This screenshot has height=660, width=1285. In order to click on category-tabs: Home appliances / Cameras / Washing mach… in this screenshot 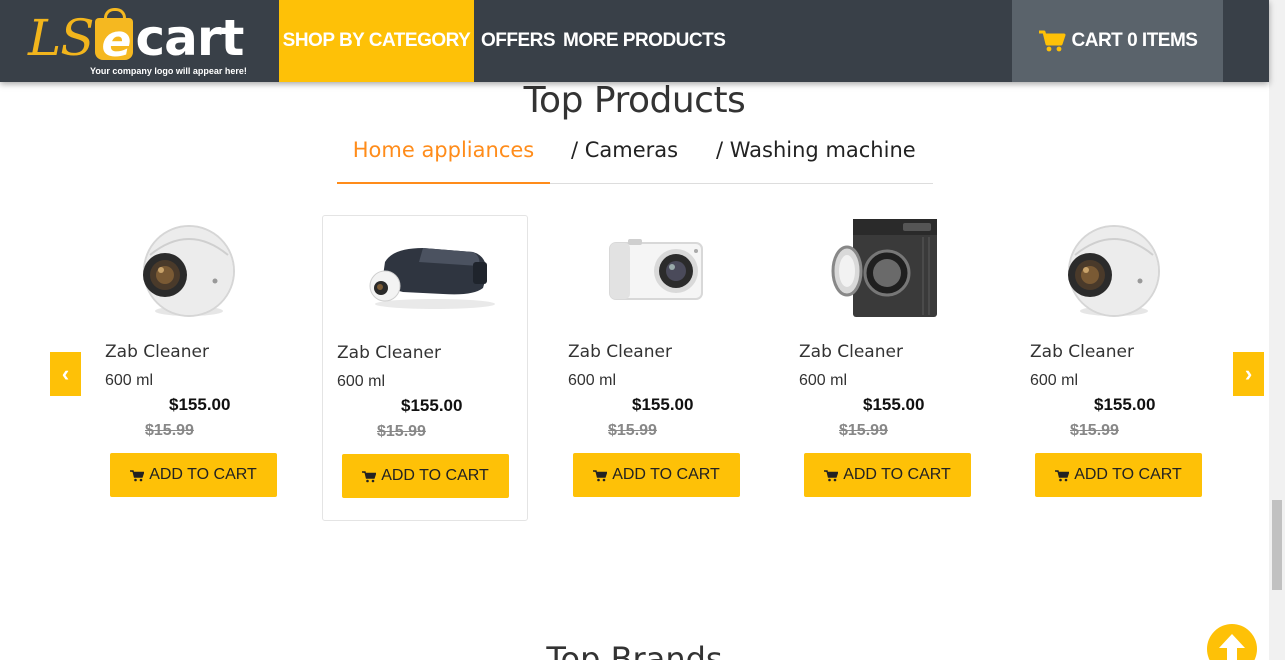, I will do `click(635, 161)`.